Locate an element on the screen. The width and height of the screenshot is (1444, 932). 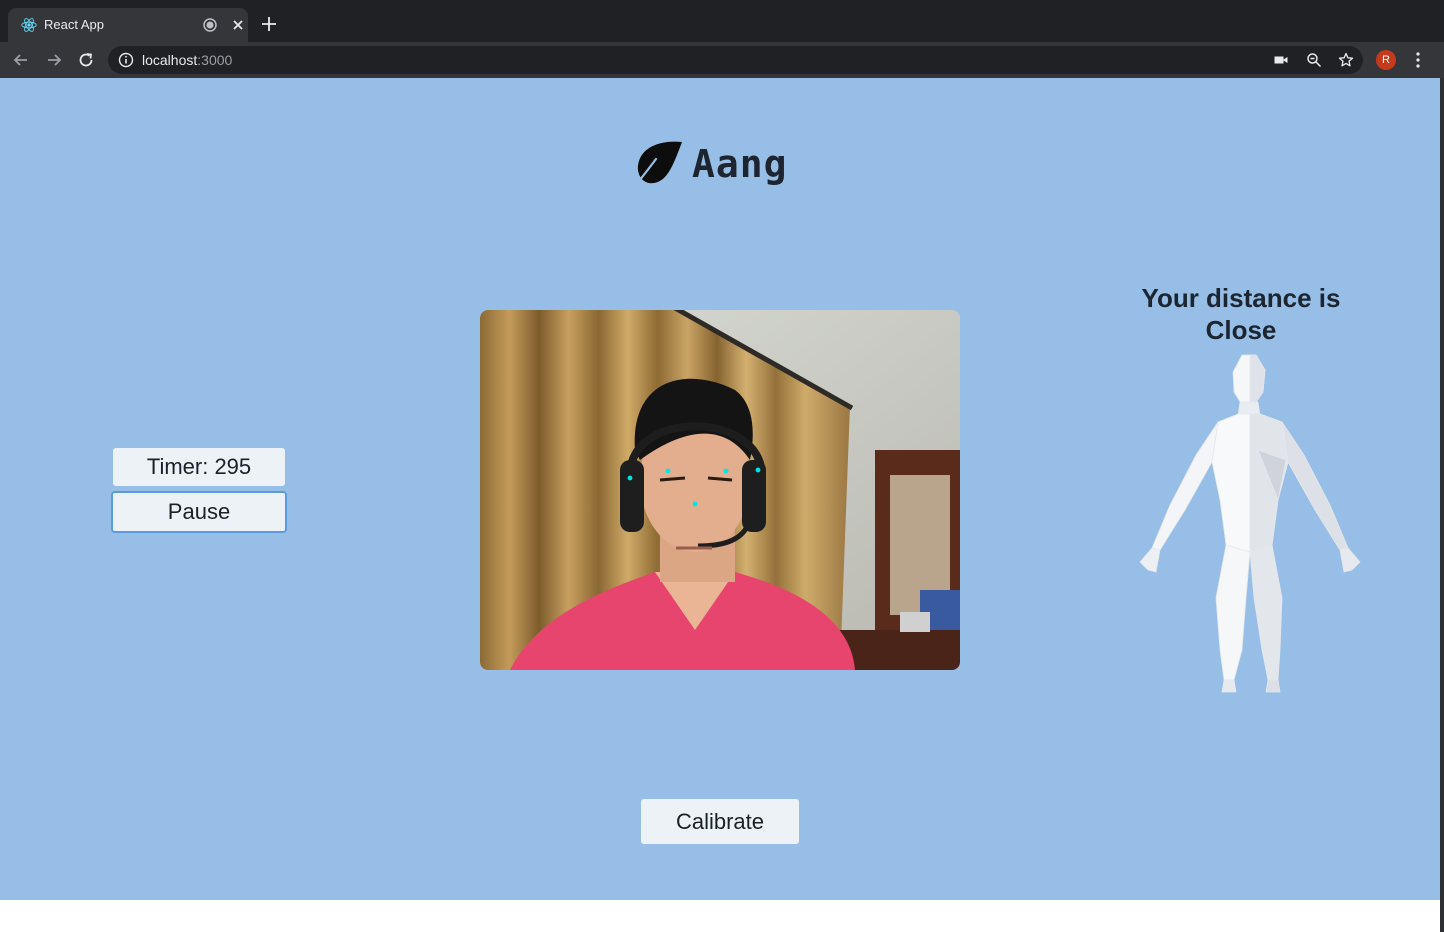
react-favicon-icon is located at coordinates (29, 25).